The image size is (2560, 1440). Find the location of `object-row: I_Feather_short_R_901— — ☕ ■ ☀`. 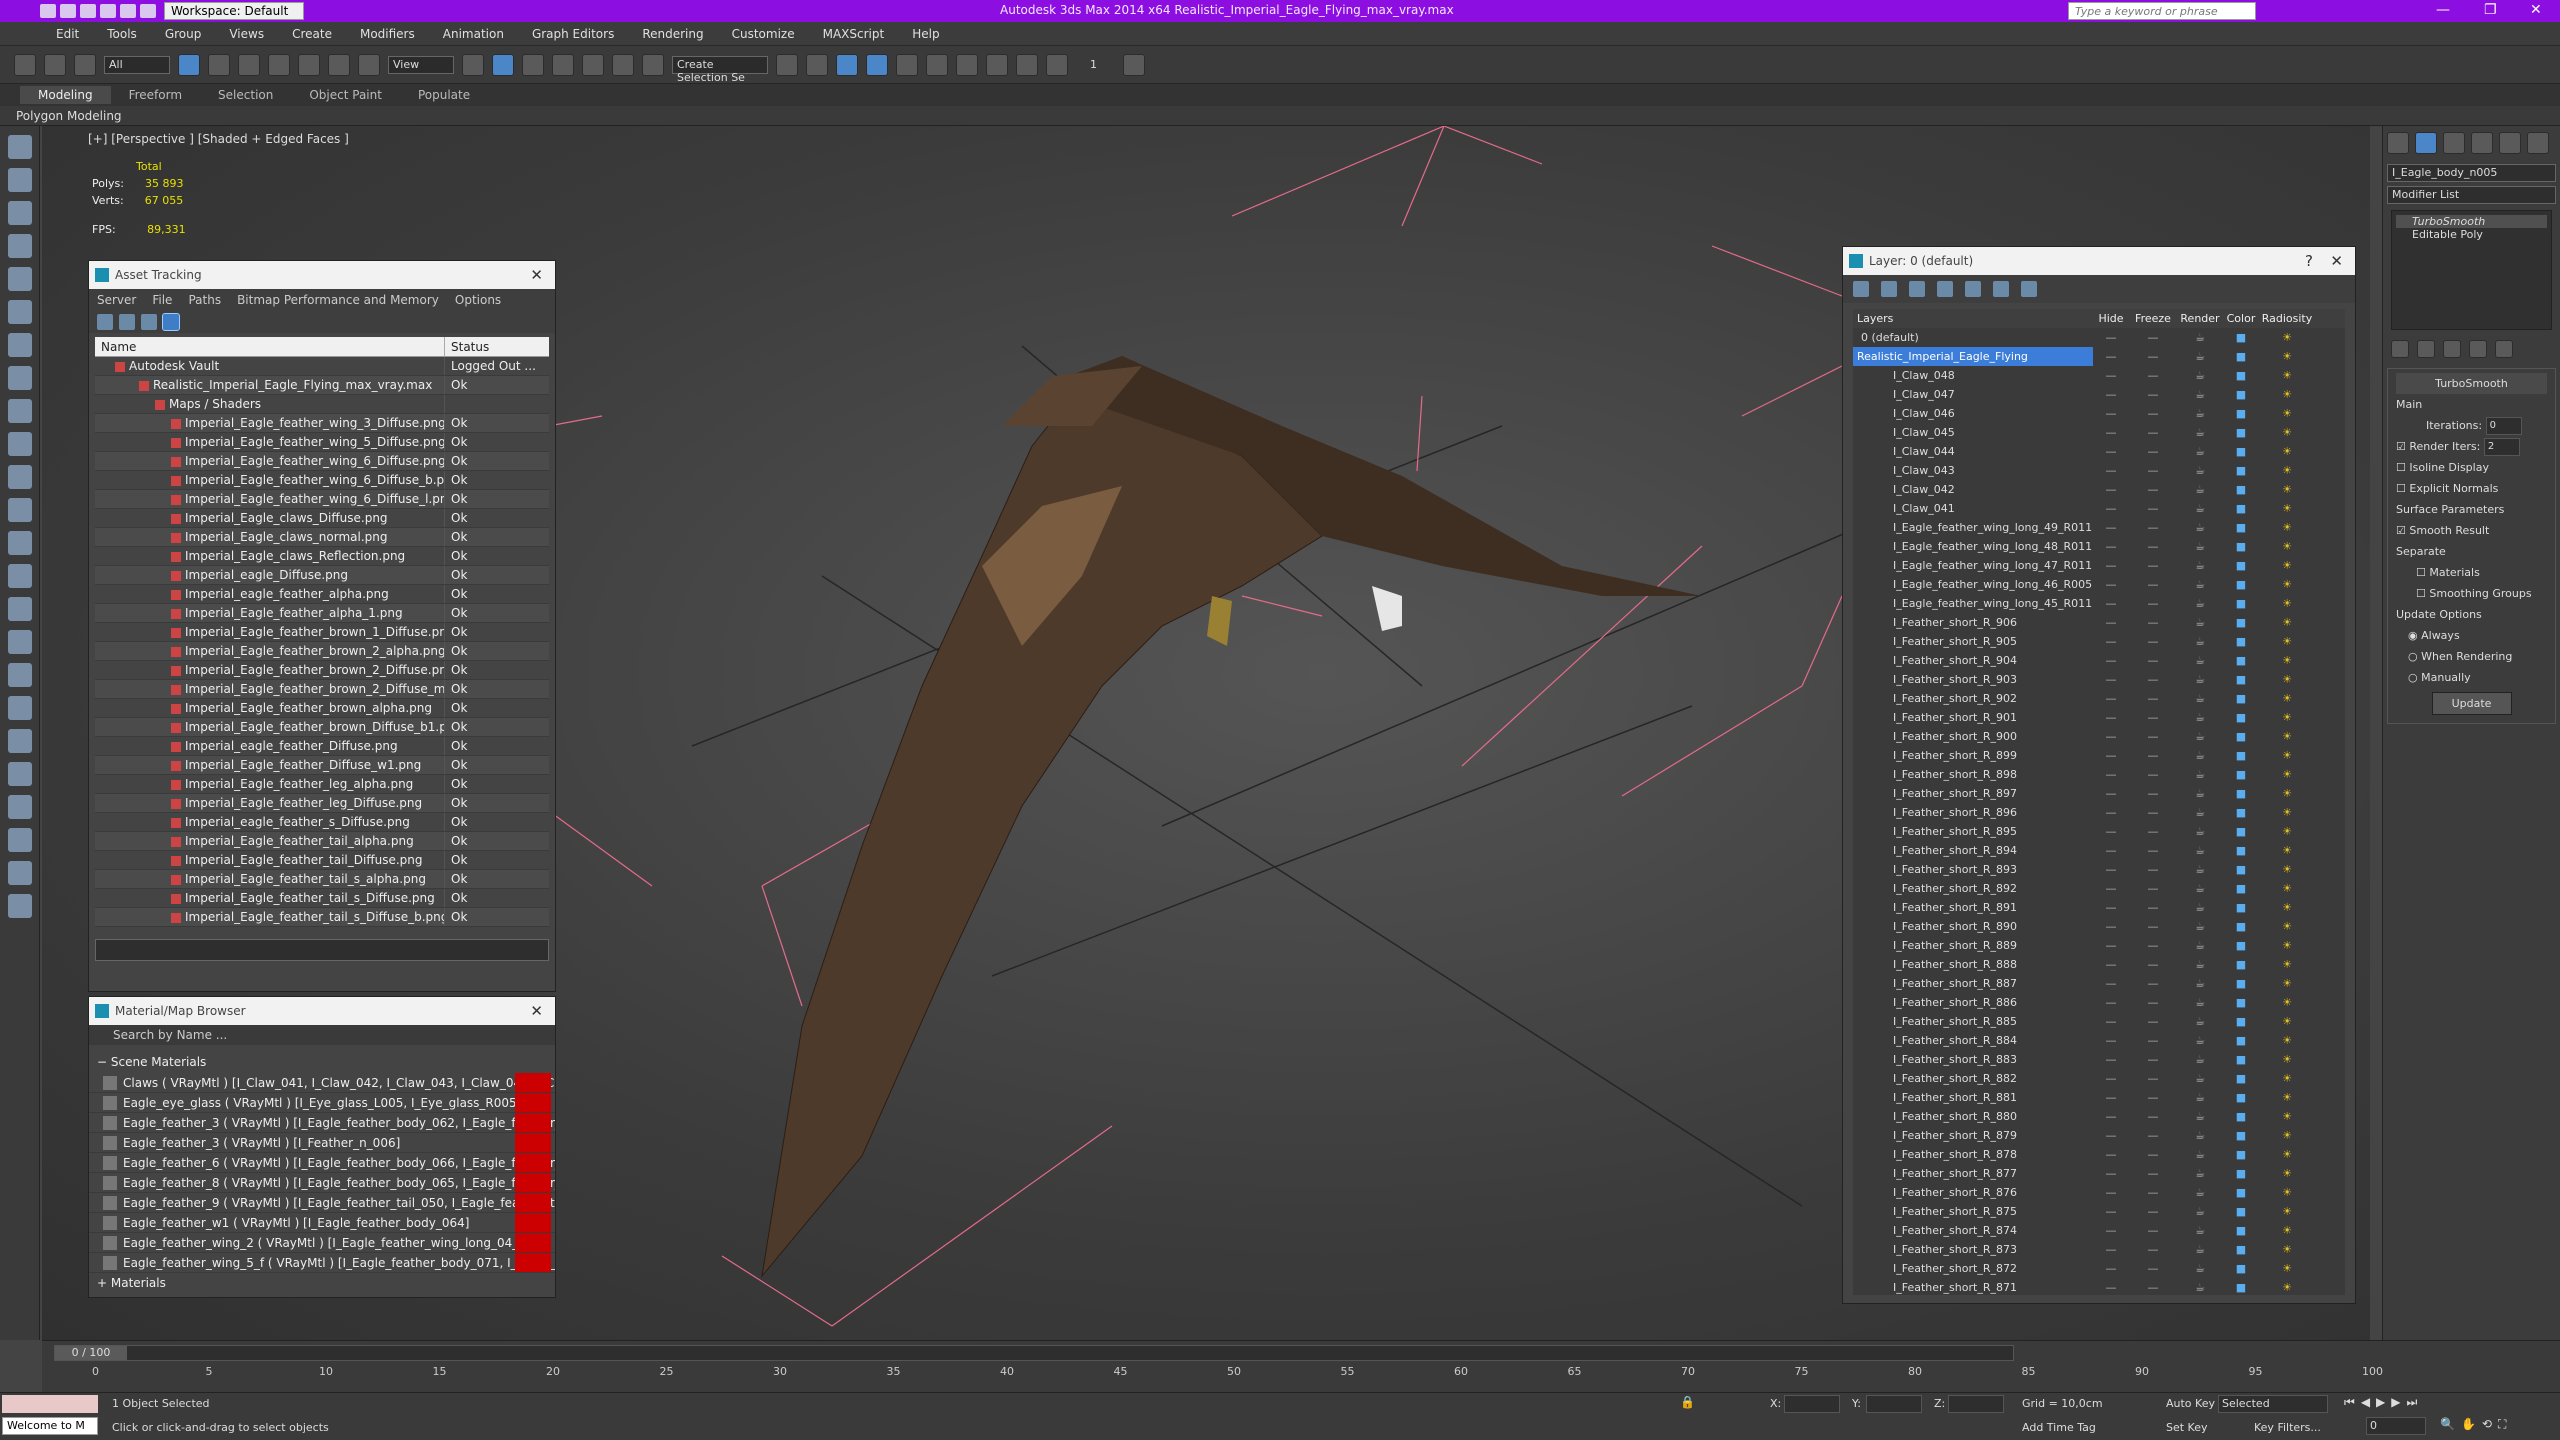

object-row: I_Feather_short_R_901— — ☕ ■ ☀ is located at coordinates (2099, 717).